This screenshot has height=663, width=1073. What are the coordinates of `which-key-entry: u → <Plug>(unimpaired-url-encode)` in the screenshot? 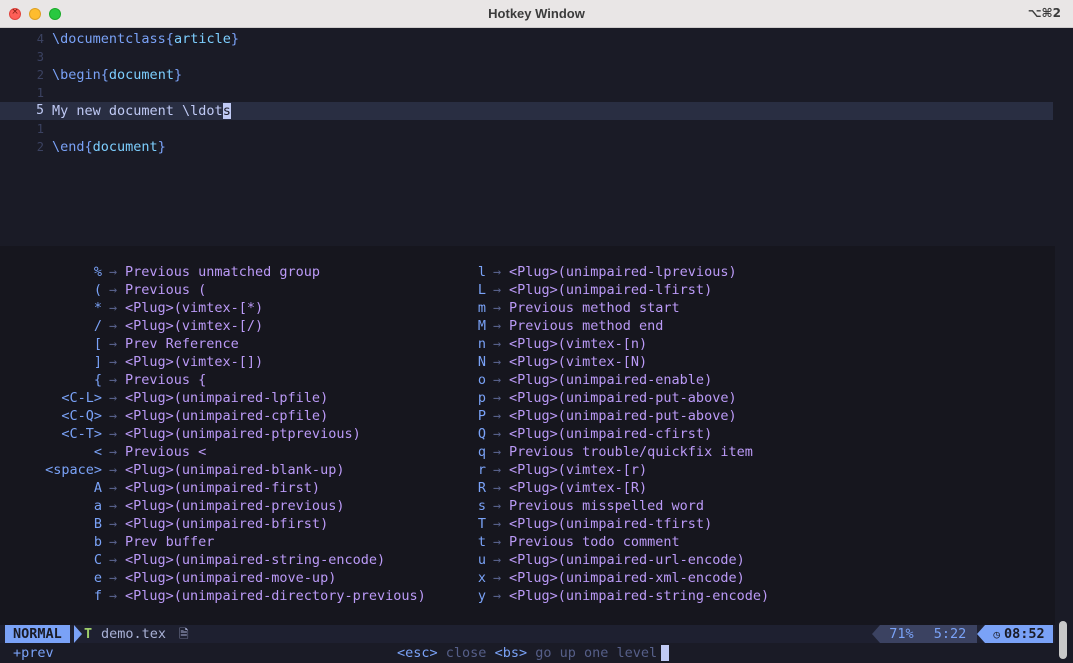 It's located at (619, 560).